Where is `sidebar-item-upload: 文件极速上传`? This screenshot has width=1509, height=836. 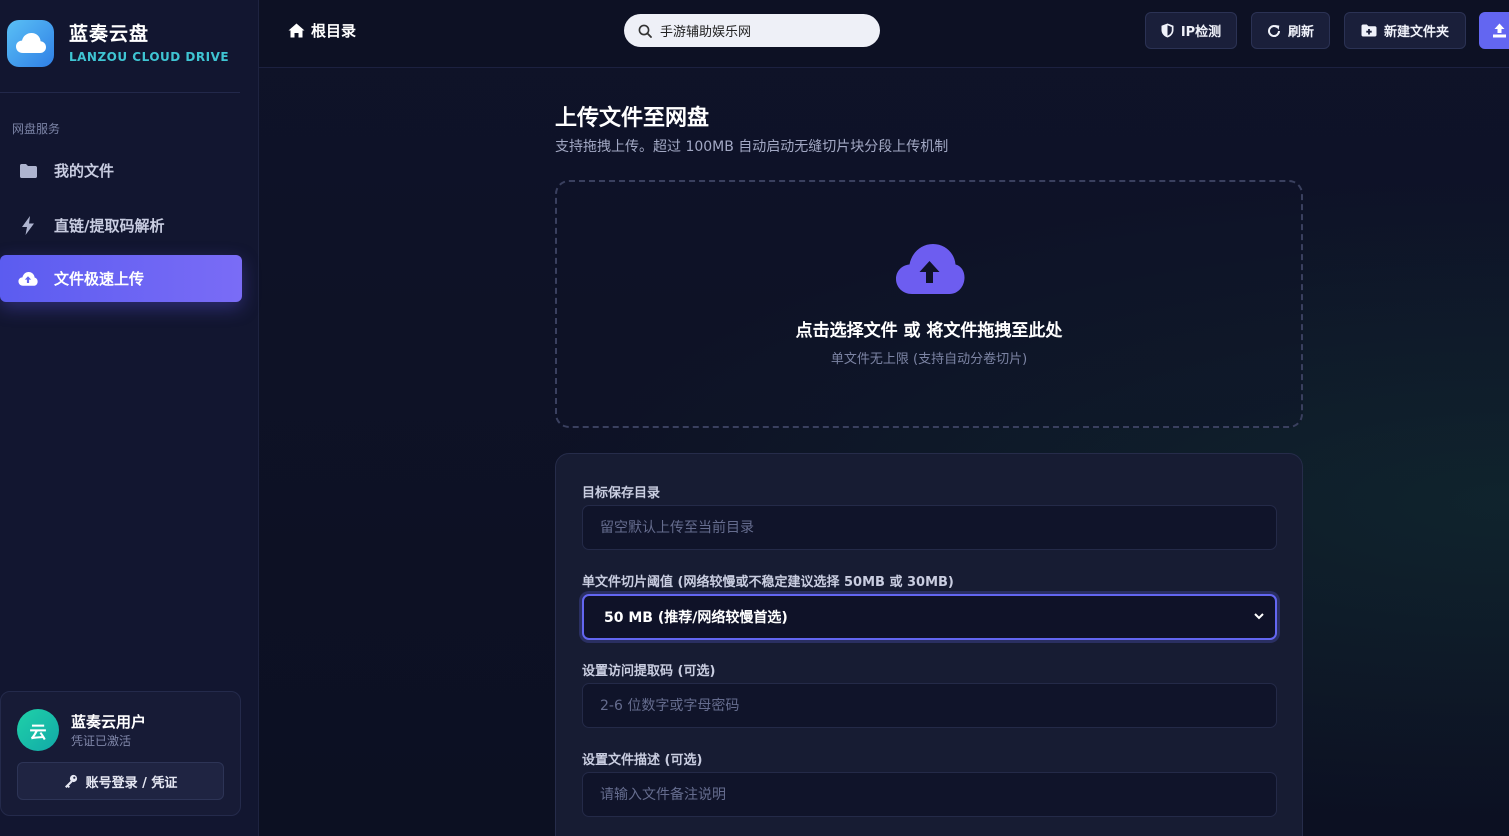 sidebar-item-upload: 文件极速上传 is located at coordinates (121, 278).